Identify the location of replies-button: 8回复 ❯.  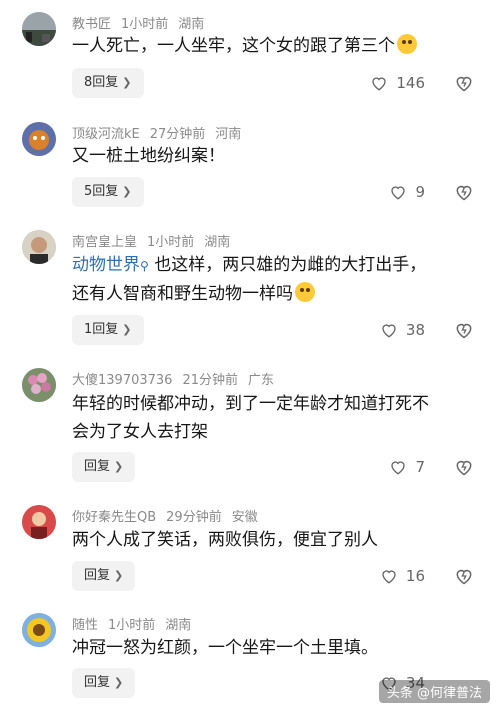
(108, 83).